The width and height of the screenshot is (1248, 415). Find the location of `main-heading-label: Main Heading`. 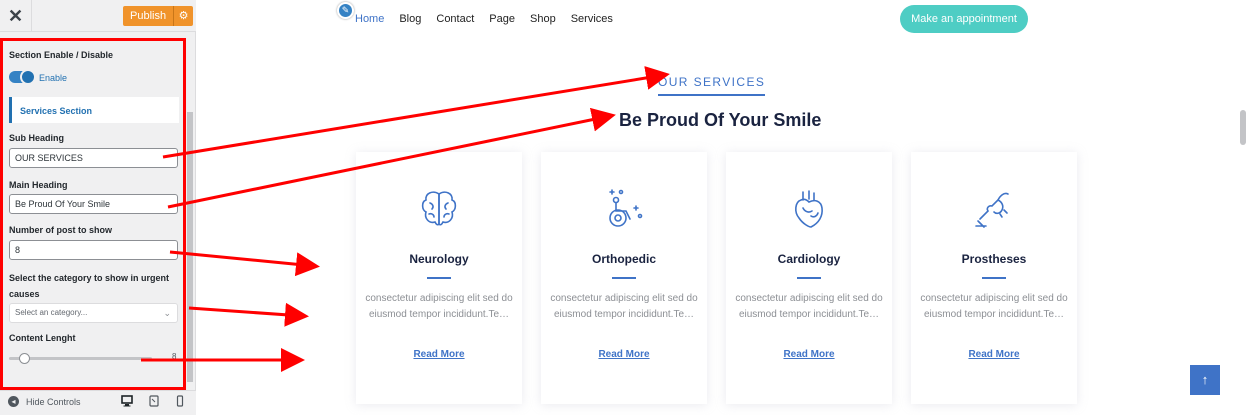

main-heading-label: Main Heading is located at coordinates (38, 185).